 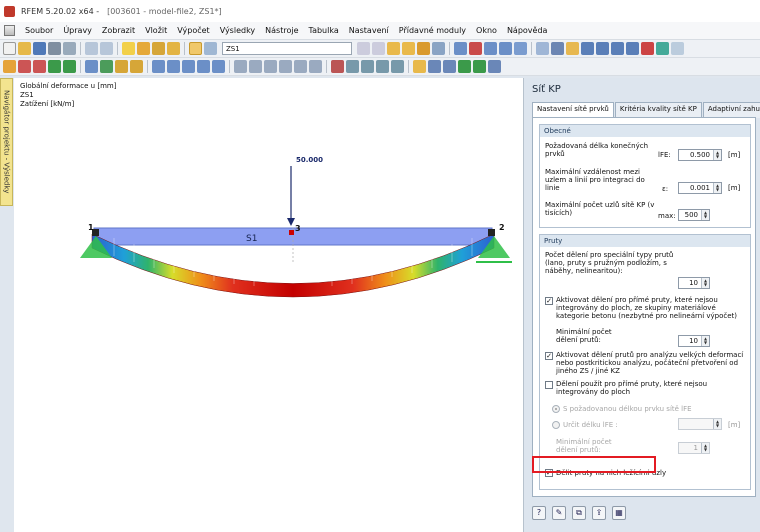 I want to click on support-icon, so click(x=91, y=66).